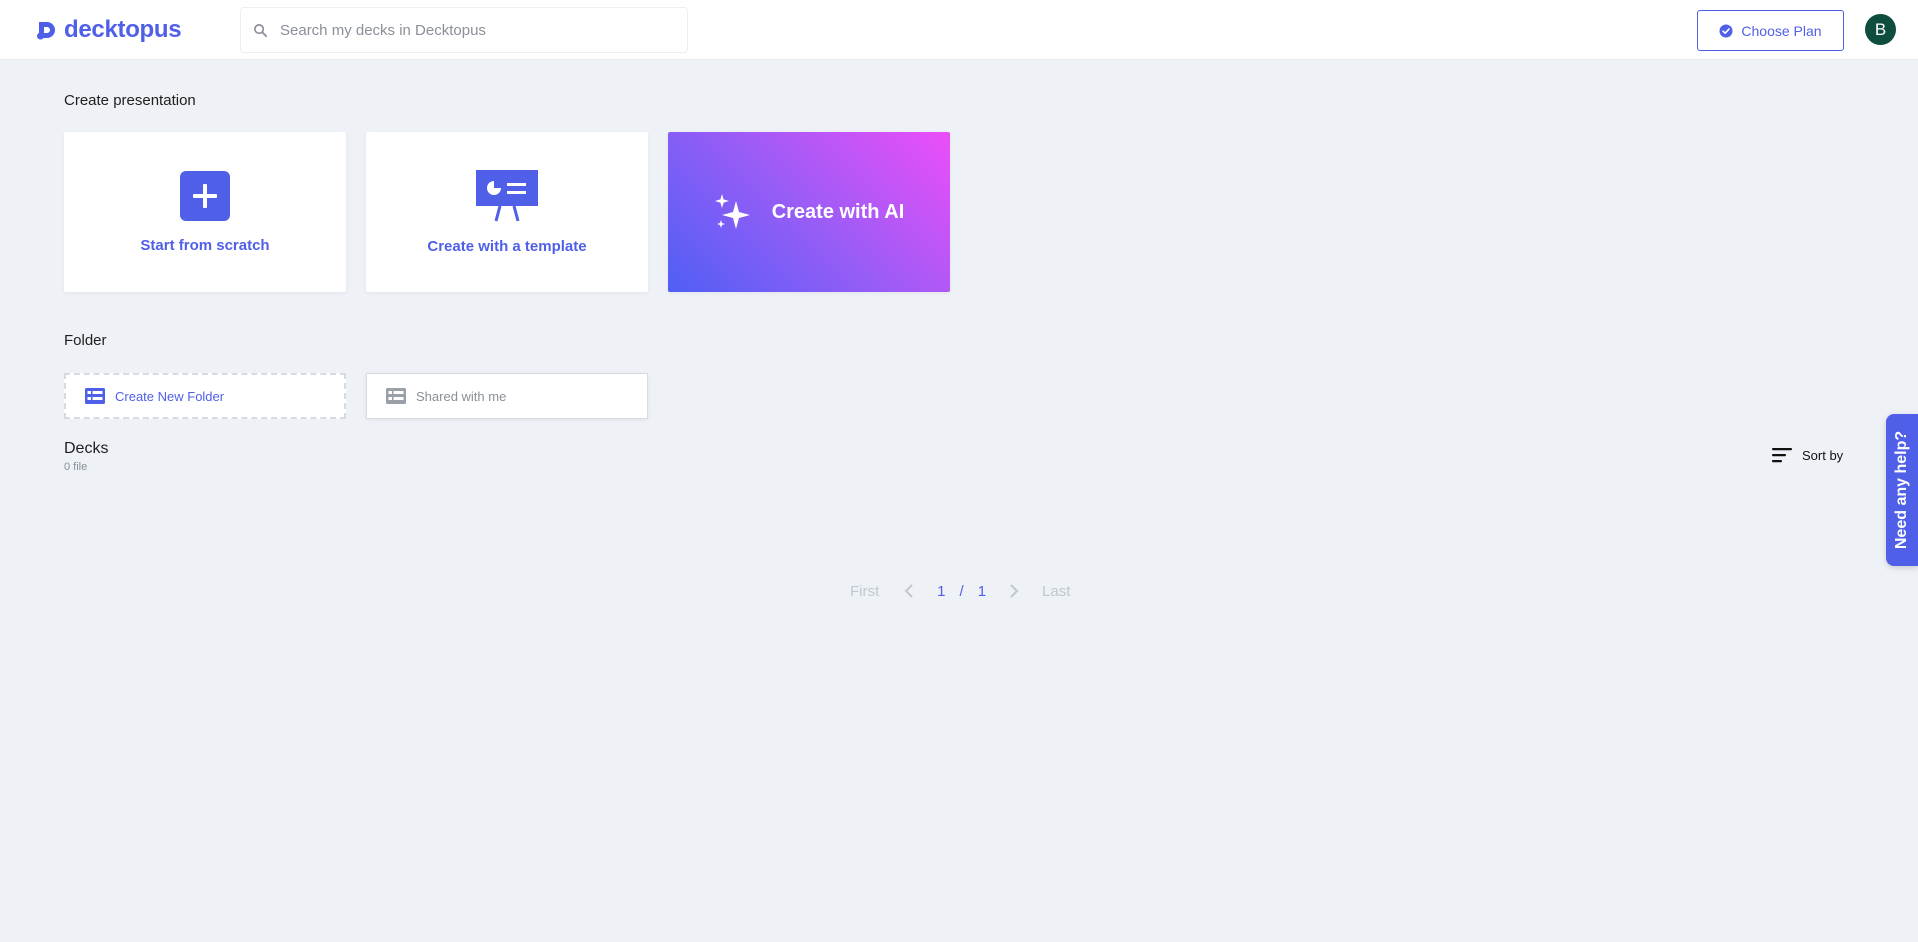 This screenshot has width=1918, height=942. Describe the element at coordinates (864, 591) in the screenshot. I see `first-page-button: First` at that location.